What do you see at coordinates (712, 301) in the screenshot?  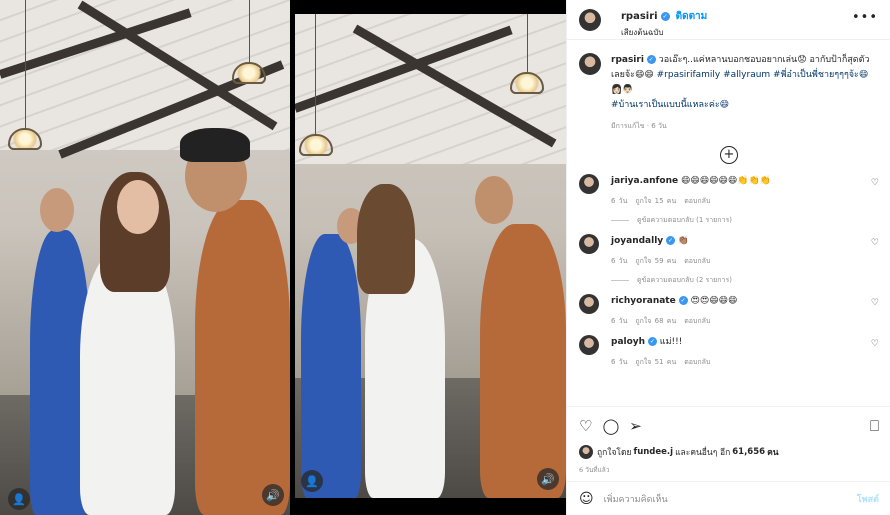 I see `comment-text: 😍😍😄😄😄` at bounding box center [712, 301].